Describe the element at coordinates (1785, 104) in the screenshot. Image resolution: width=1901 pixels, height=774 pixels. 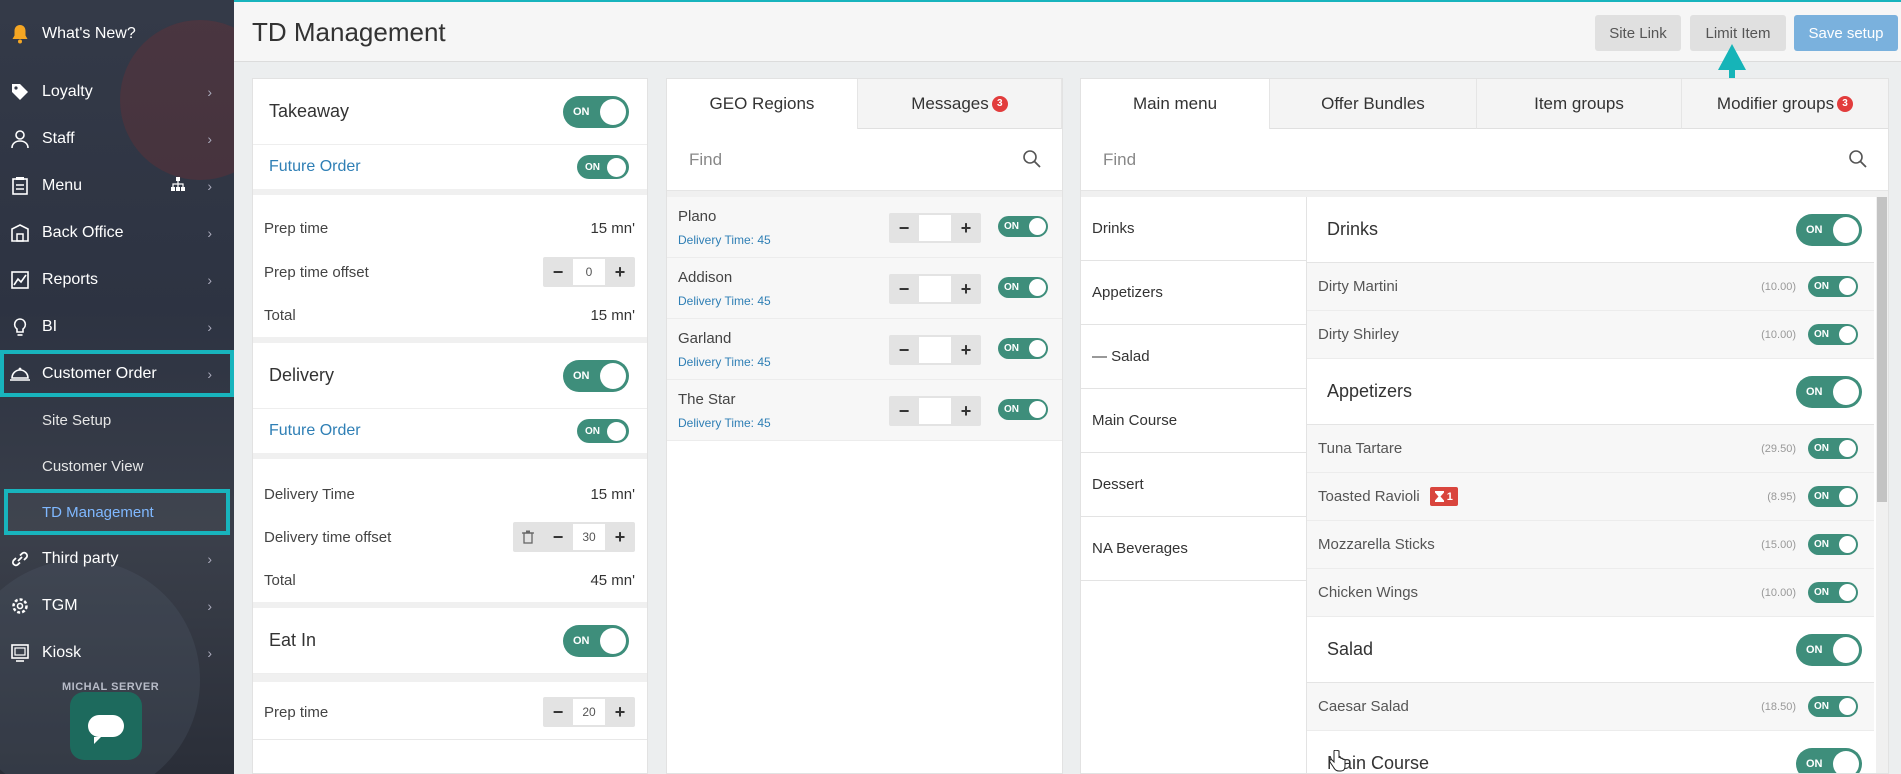
I see `tab-modifier-groups: Modifier groups 3` at that location.